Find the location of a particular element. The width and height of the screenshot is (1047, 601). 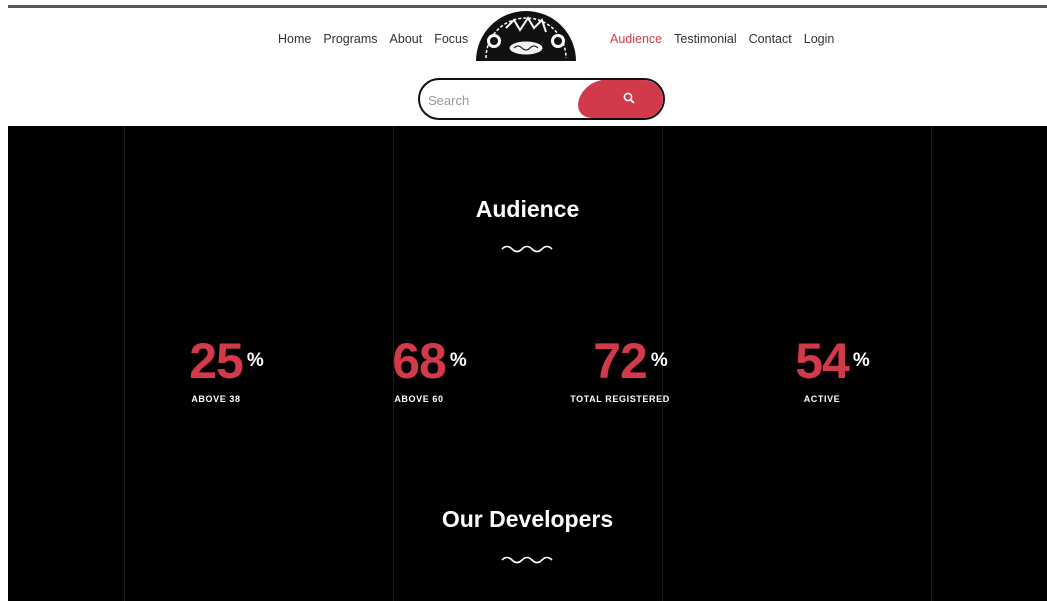

stat-above-60: 68% ABOVE 60 is located at coordinates (419, 369).